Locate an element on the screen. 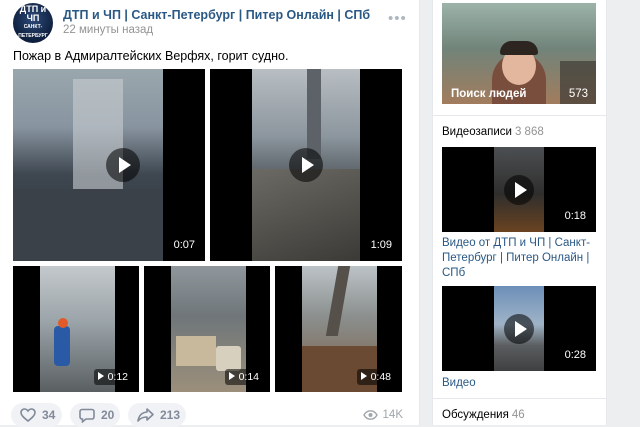 Image resolution: width=640 pixels, height=427 pixels. video-thumbnail: 0:12 is located at coordinates (76, 329).